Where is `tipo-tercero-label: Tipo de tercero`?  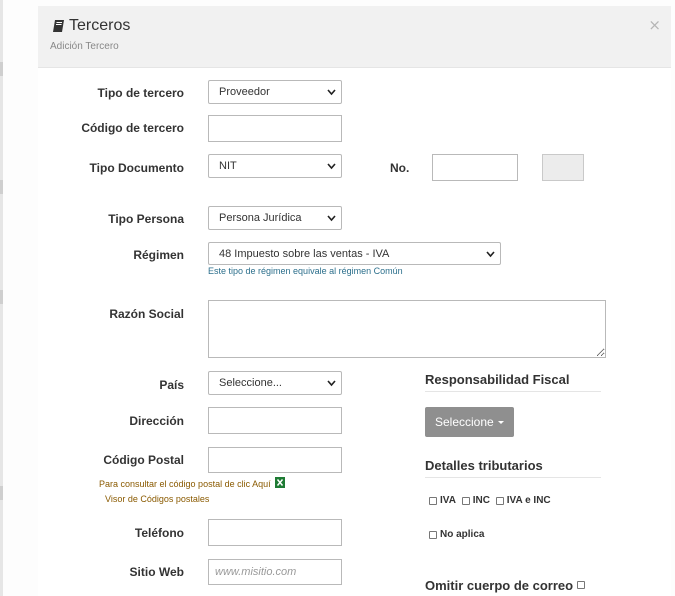
tipo-tercero-label: Tipo de tercero is located at coordinates (140, 93).